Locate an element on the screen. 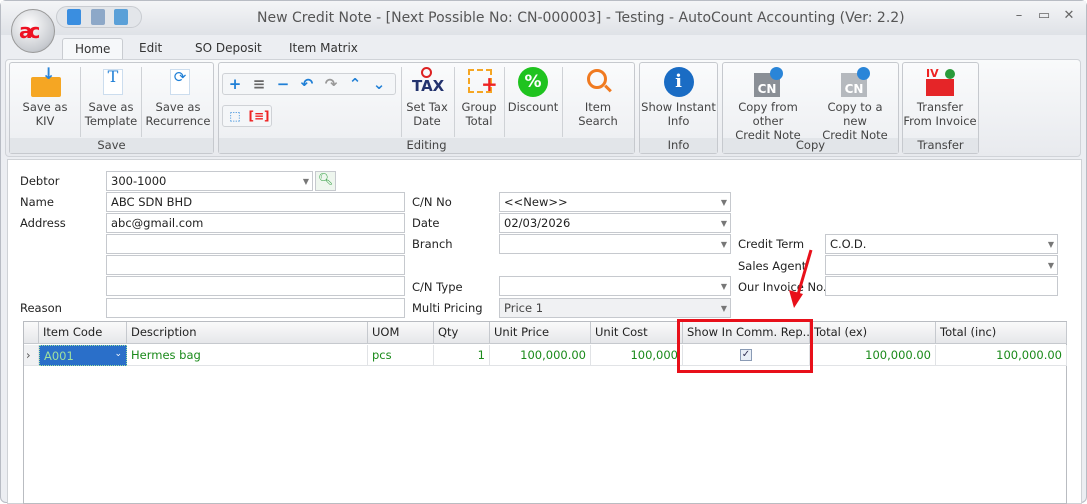 The height and width of the screenshot is (504, 1087). recurrence-icon: ⟳ is located at coordinates (178, 82).